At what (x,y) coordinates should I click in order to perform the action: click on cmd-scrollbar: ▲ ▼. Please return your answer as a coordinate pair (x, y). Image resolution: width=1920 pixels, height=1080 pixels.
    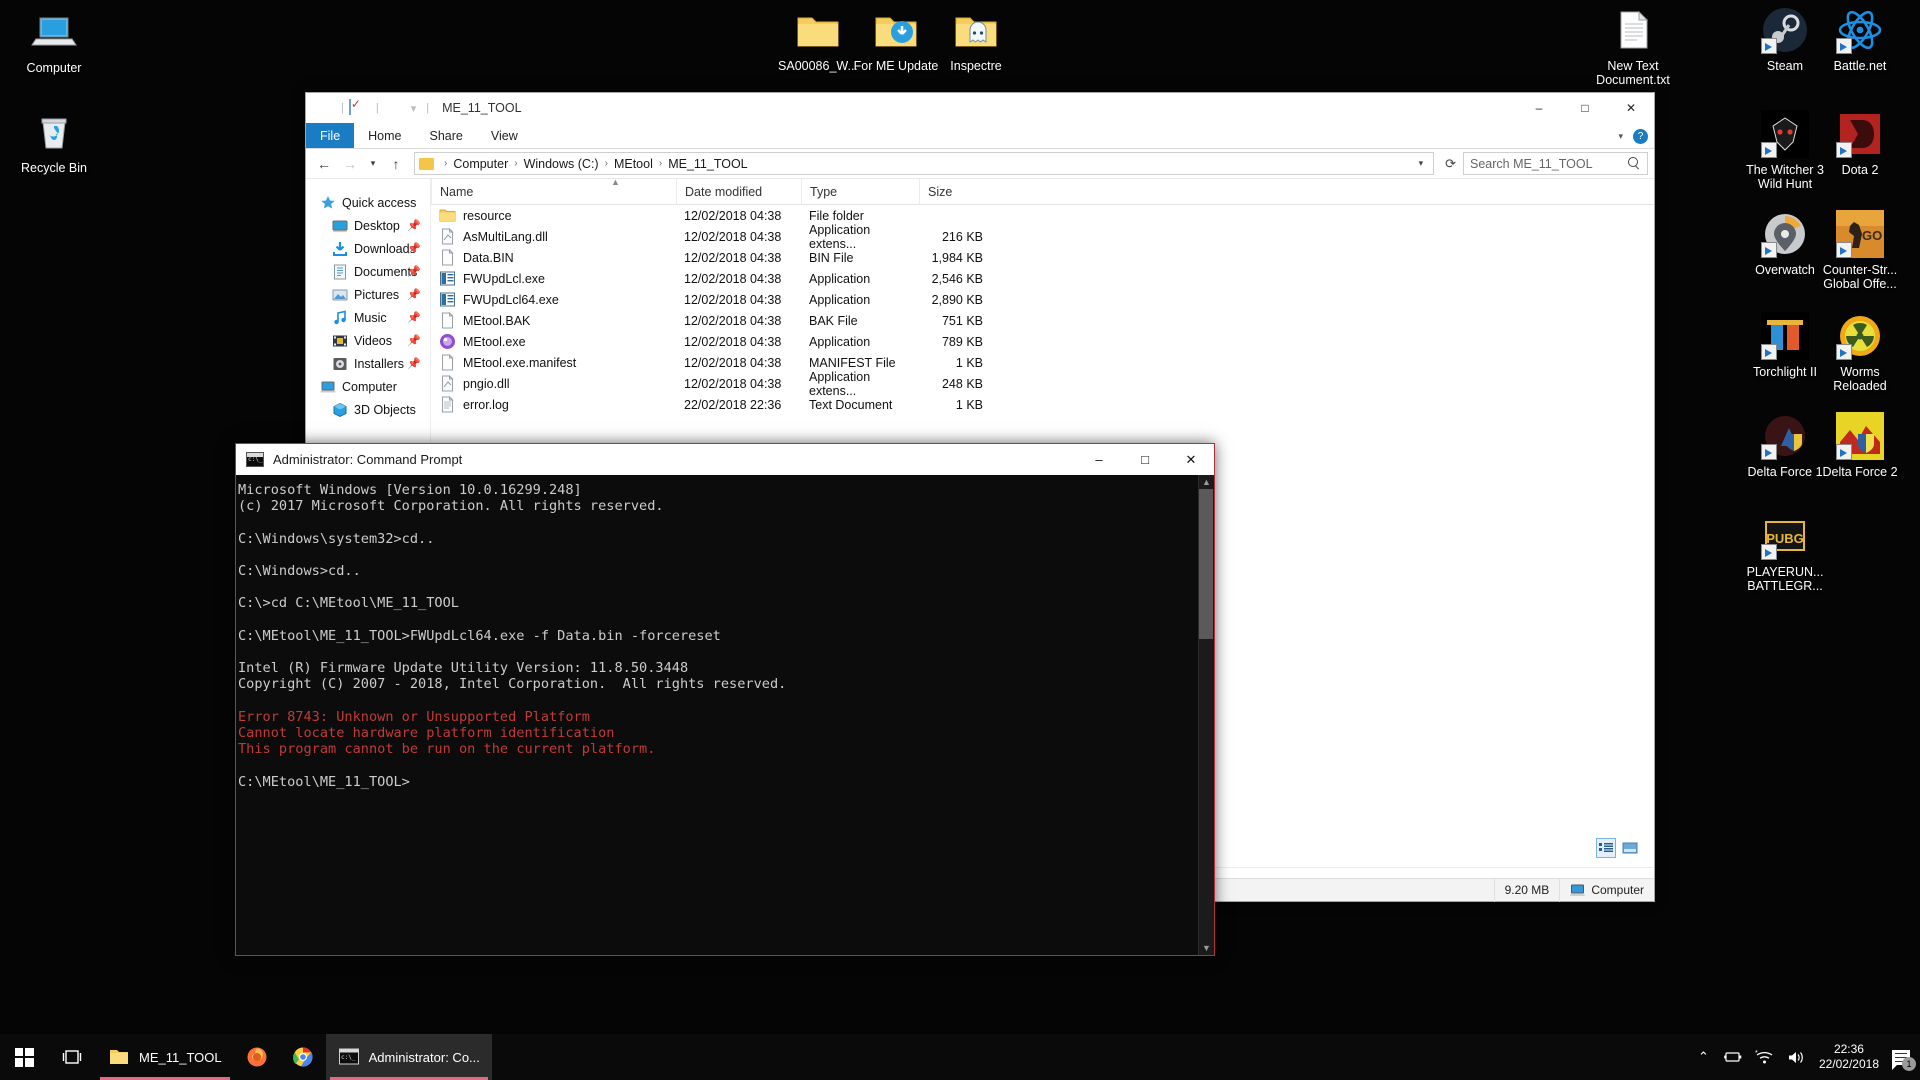
    Looking at the image, I should click on (1206, 715).